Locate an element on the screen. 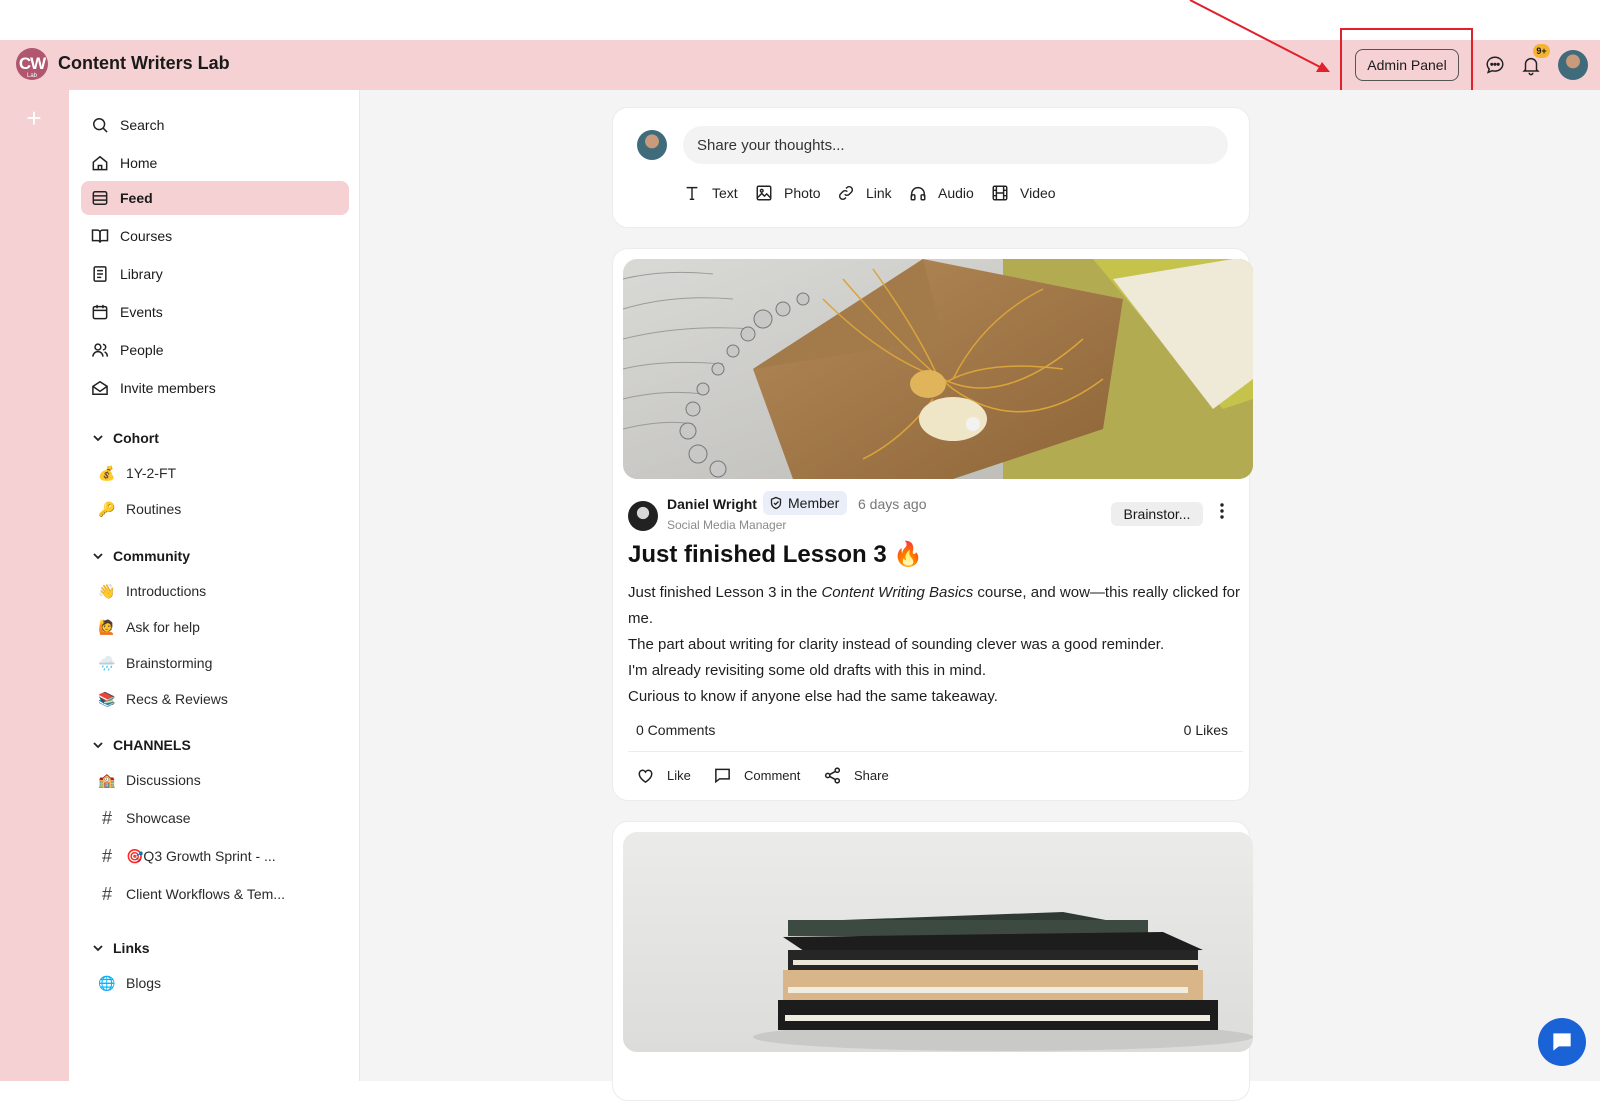  section-cohort: Cohort is located at coordinates (125, 438).